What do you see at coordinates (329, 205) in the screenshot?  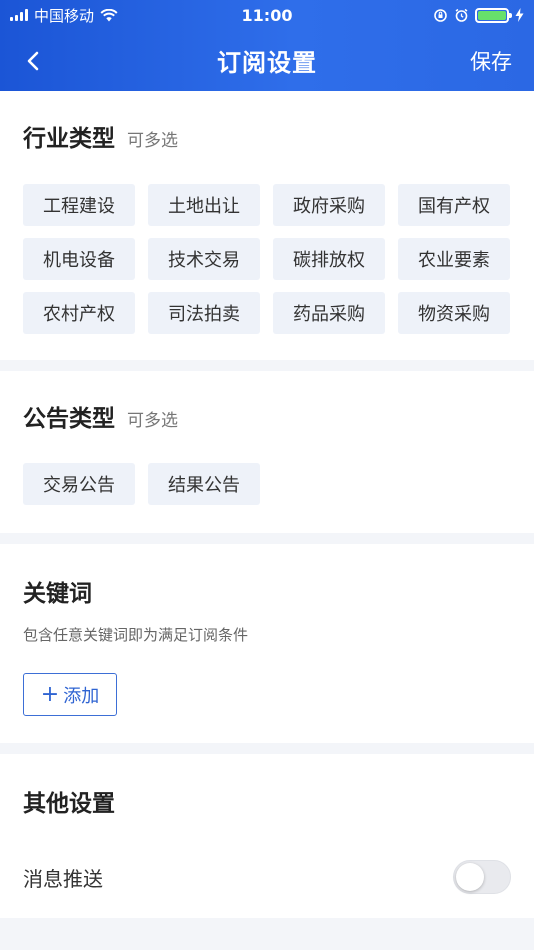 I see `industry-tag: 政府采购` at bounding box center [329, 205].